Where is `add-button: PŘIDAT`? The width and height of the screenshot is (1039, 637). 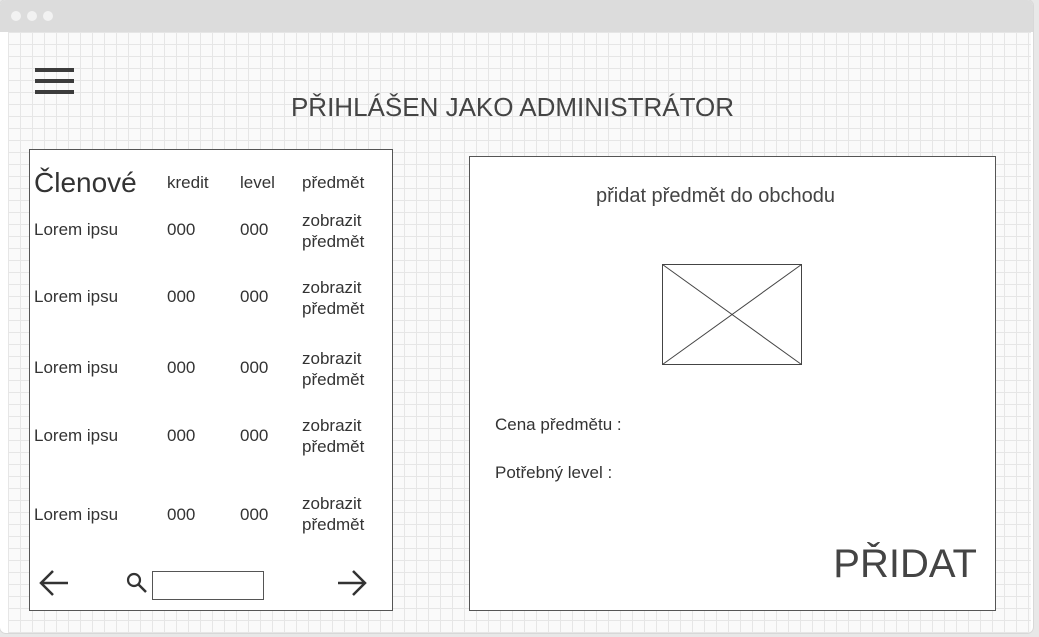
add-button: PŘIDAT is located at coordinates (905, 564).